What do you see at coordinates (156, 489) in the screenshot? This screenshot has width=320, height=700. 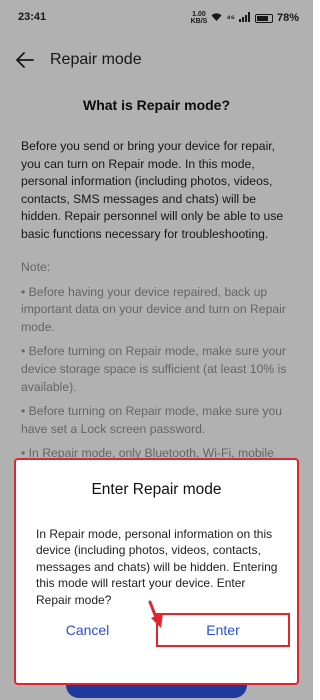 I see `dialog-title: Enter Repair mode` at bounding box center [156, 489].